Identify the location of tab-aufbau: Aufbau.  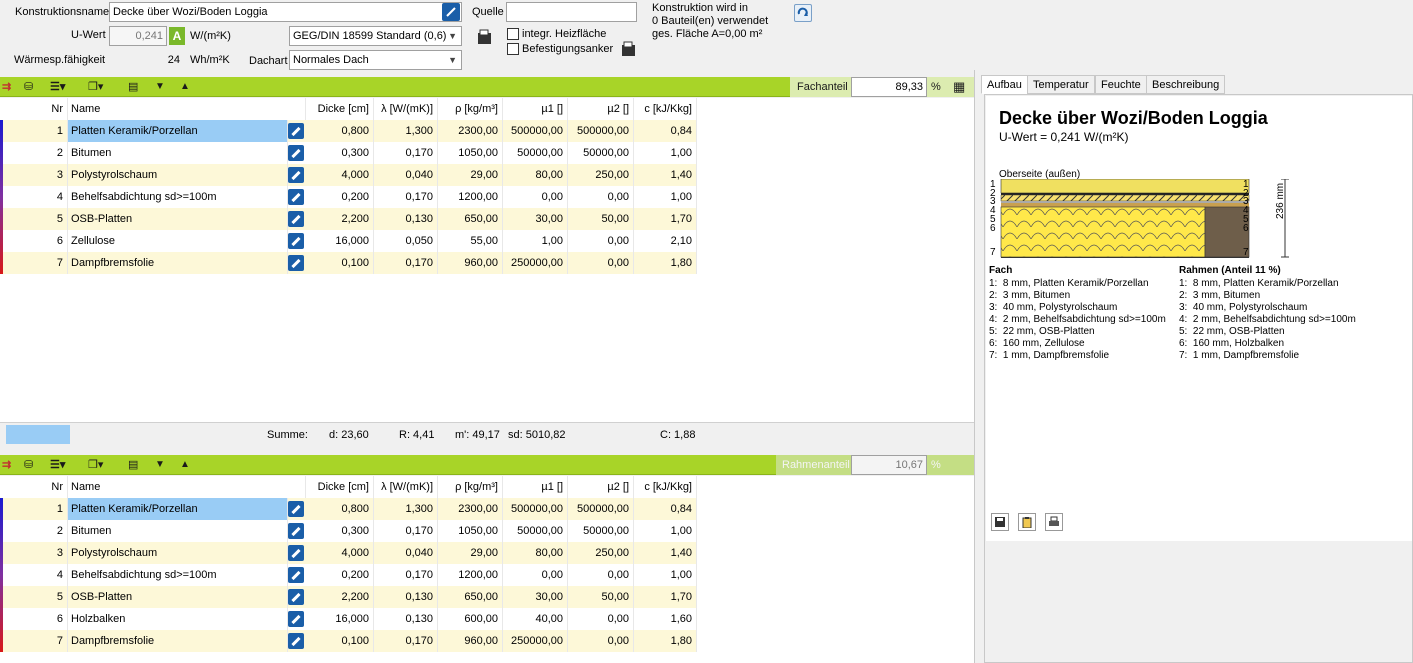
(1004, 84).